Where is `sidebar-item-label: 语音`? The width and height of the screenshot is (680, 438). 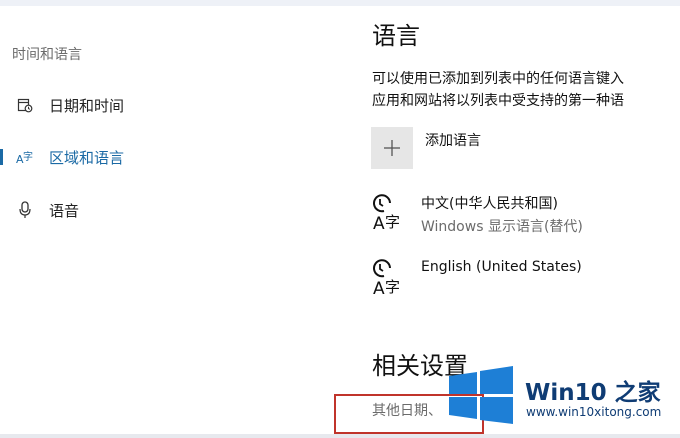 sidebar-item-label: 语音 is located at coordinates (64, 210).